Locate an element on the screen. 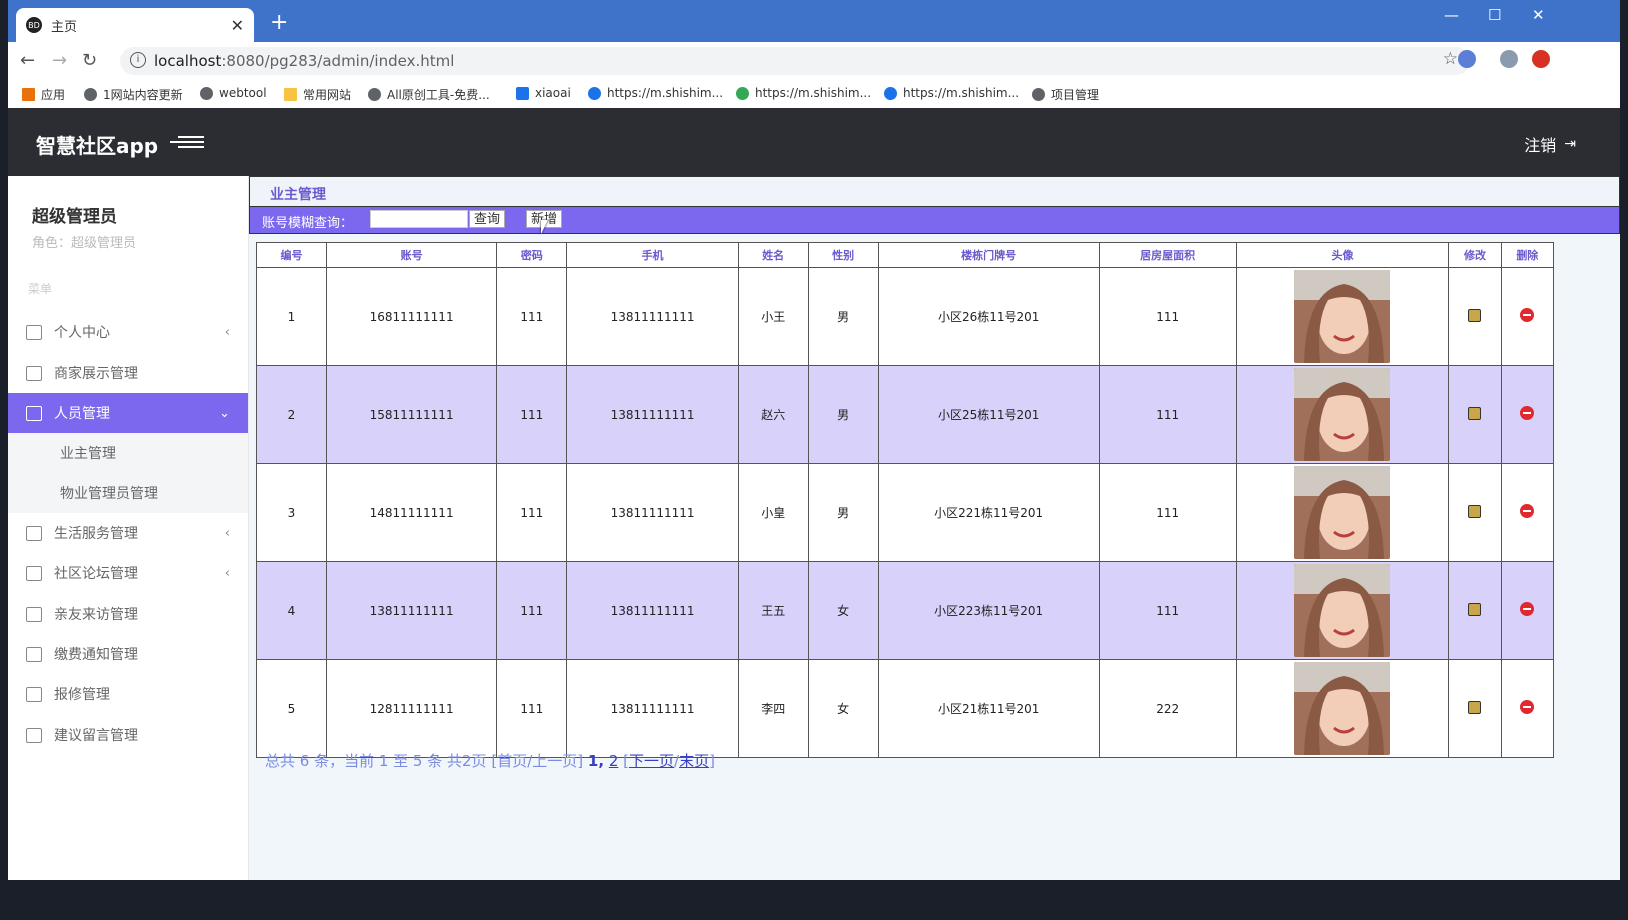 The width and height of the screenshot is (1628, 920). back-icon: ← is located at coordinates (27, 60).